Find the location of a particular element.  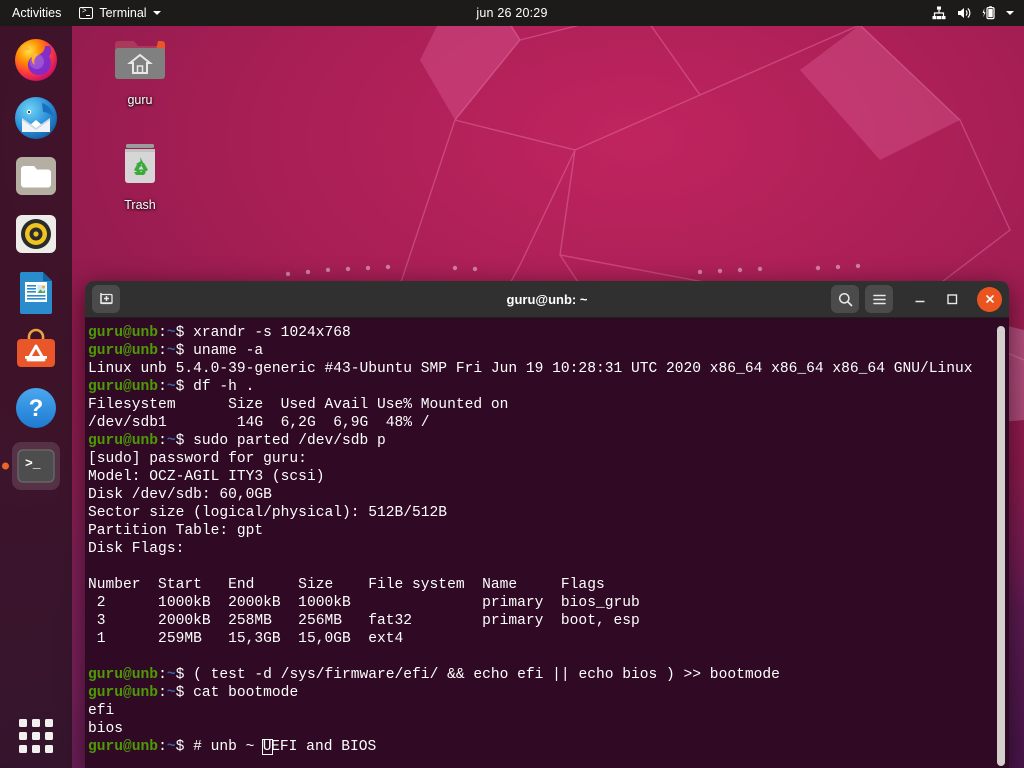

volume-icon is located at coordinates (964, 13).